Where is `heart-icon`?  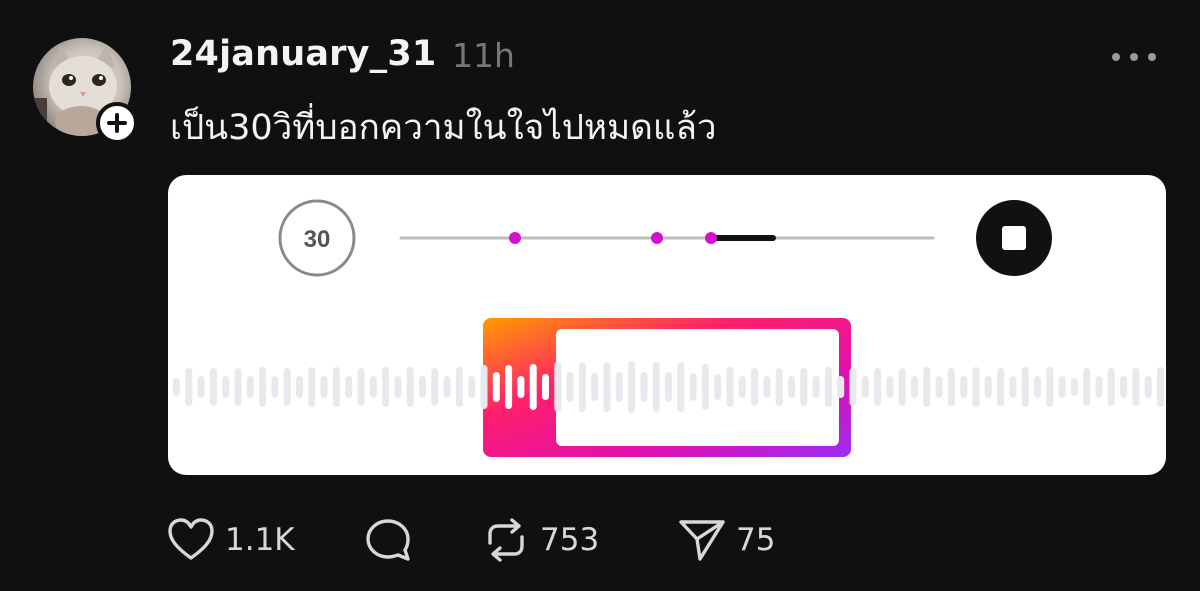 heart-icon is located at coordinates (191, 539).